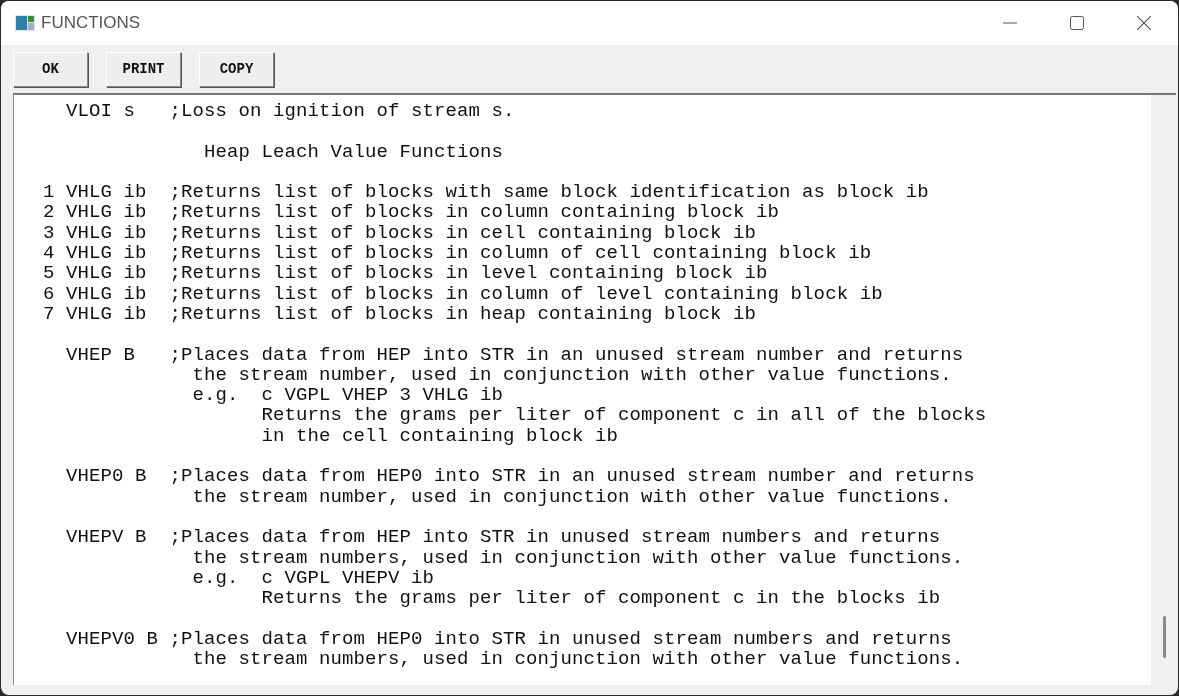 The image size is (1179, 696). What do you see at coordinates (515, 354) in the screenshot?
I see `text-line: VHEP B ;Places data from HEP into STR in an unused stream number and returns` at bounding box center [515, 354].